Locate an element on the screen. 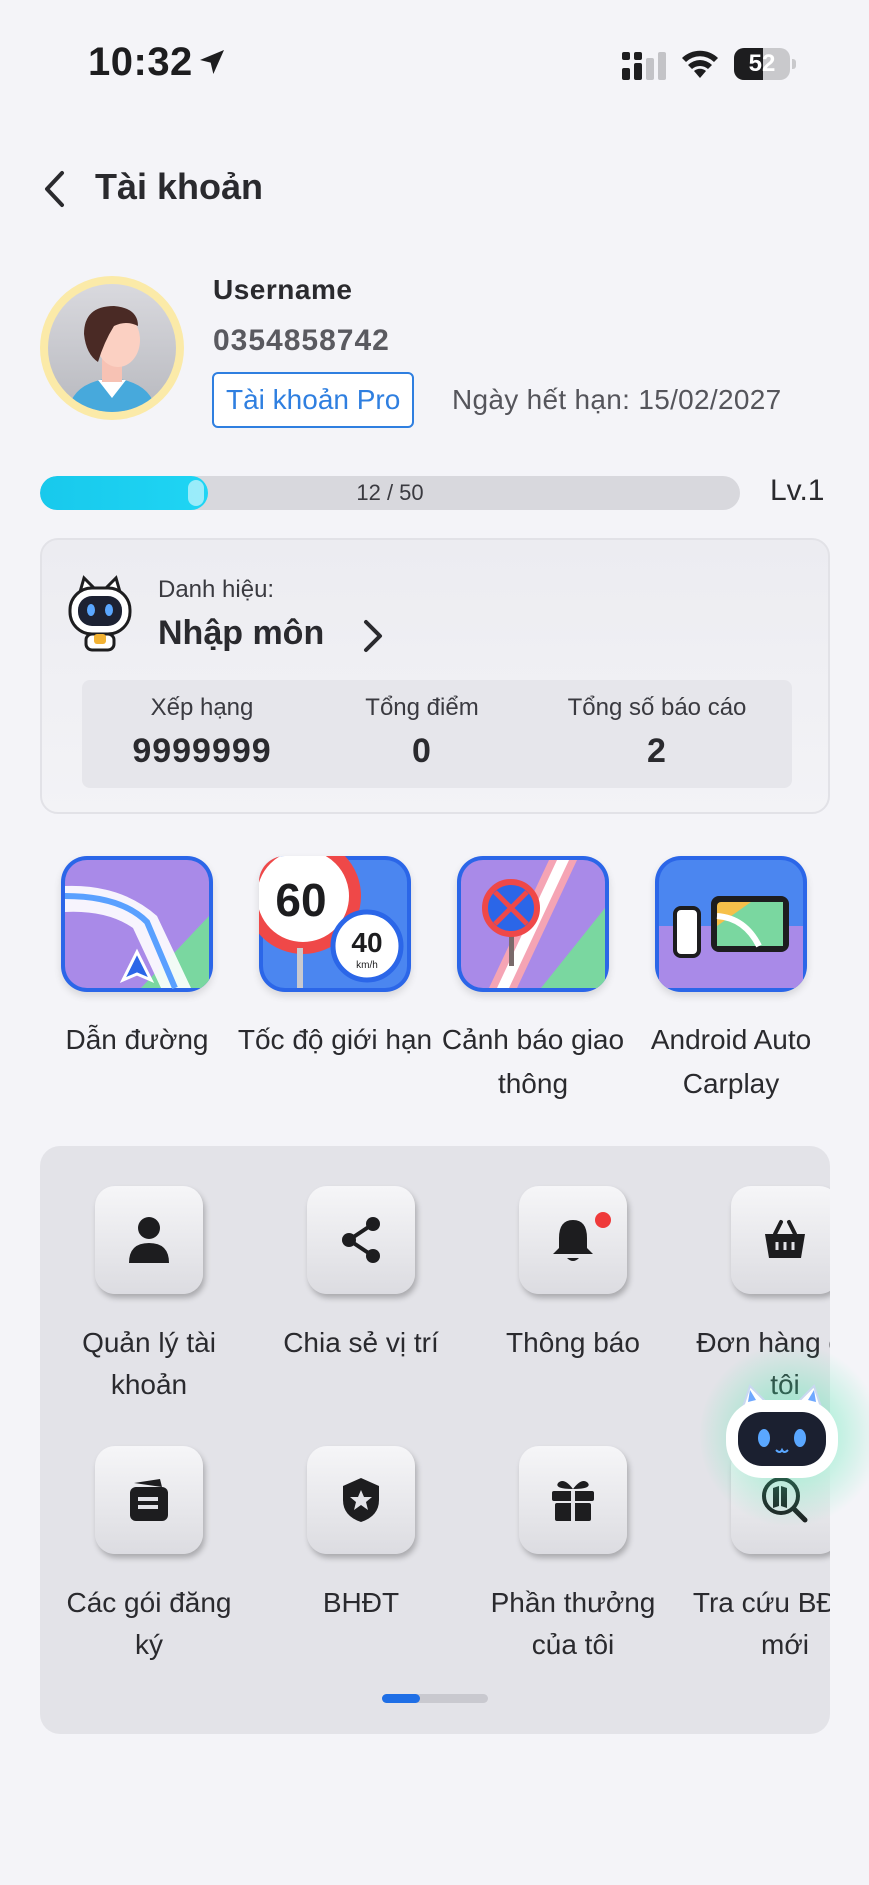 Image resolution: width=869 pixels, height=1885 pixels. traffic-warning-icon is located at coordinates (533, 924).